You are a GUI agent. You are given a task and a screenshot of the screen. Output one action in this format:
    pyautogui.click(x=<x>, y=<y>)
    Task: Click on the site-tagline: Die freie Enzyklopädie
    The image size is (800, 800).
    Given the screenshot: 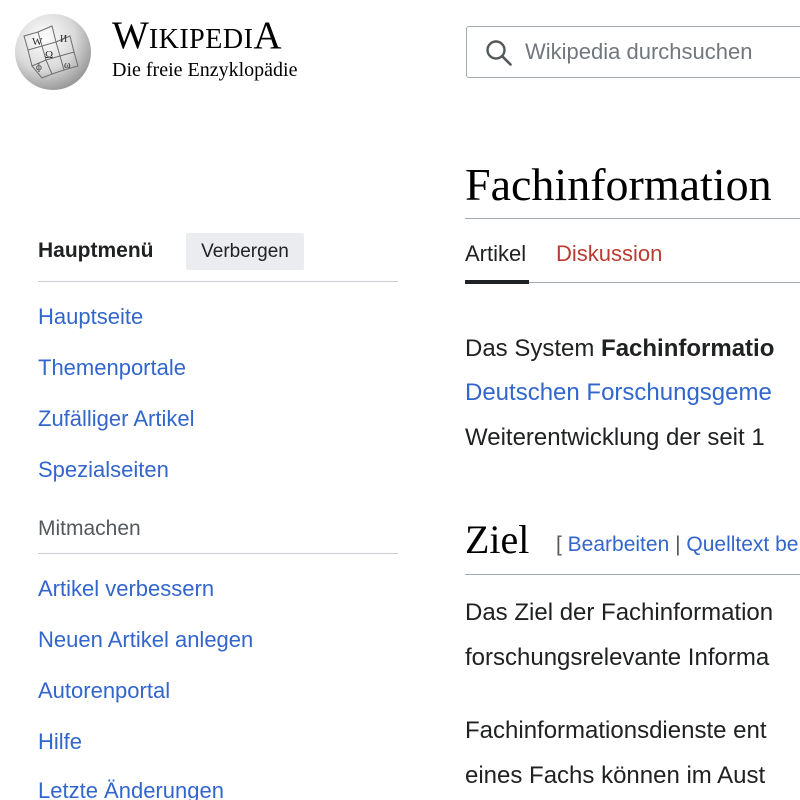 What is the action you would take?
    pyautogui.click(x=205, y=70)
    